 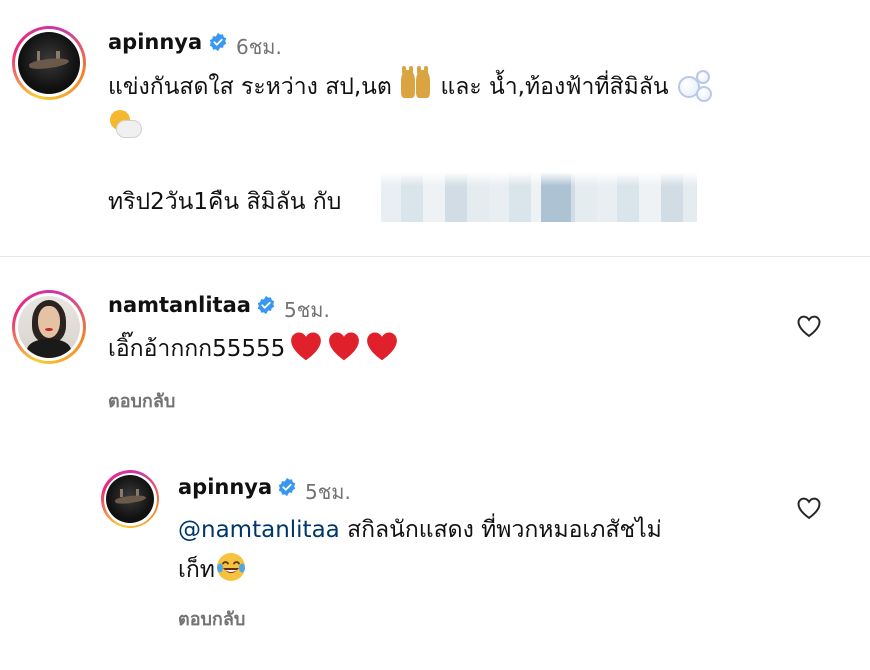 What do you see at coordinates (179, 305) in the screenshot?
I see `commenter-username: namtanlitaa` at bounding box center [179, 305].